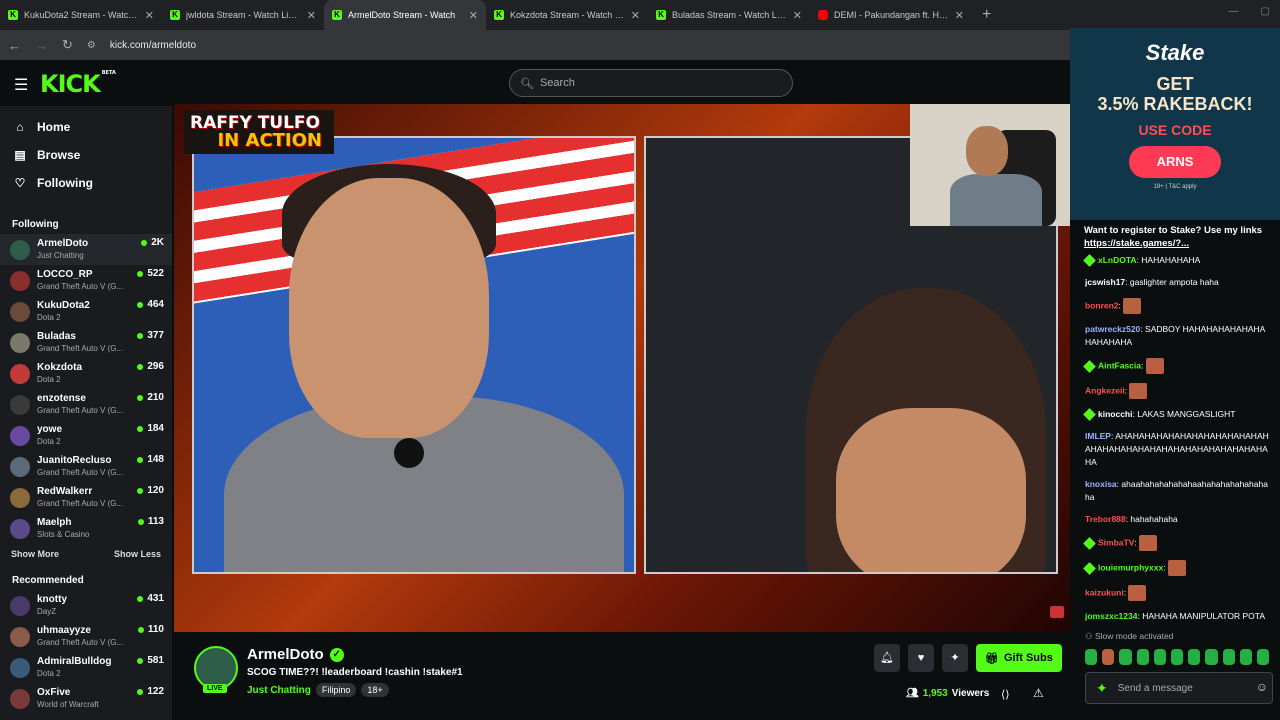 The width and height of the screenshot is (1280, 720). Describe the element at coordinates (86, 280) in the screenshot. I see `sidebar-channel-item: LOCCO_RP Grand Theft Auto V (G... 522` at that location.